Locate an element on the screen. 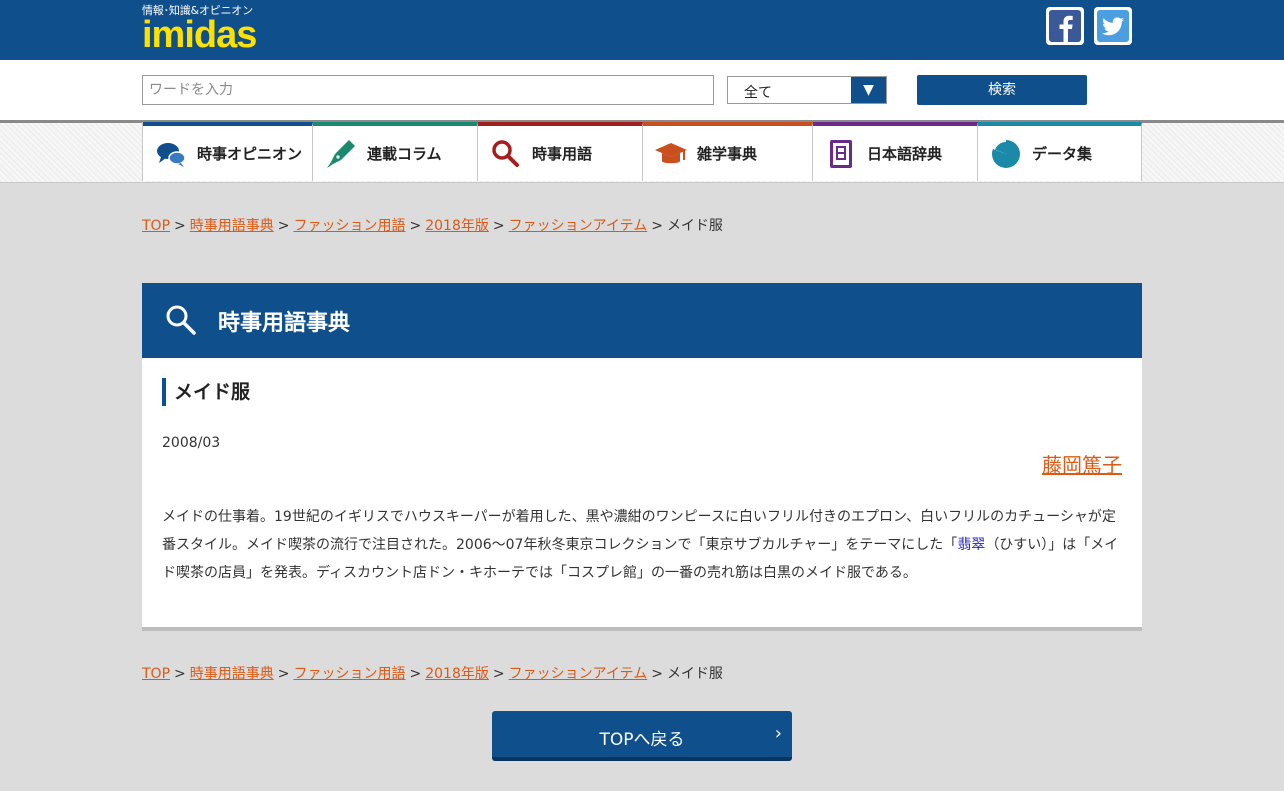 The image size is (1284, 791). chevron-right-icon: › is located at coordinates (778, 733).